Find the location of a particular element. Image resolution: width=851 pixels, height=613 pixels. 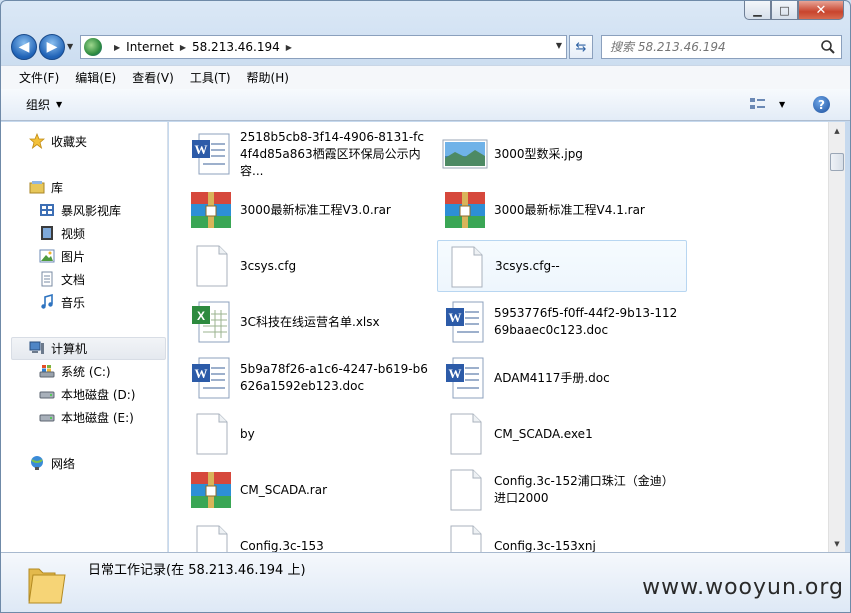

breadcrumb-internet: Internet is located at coordinates (150, 47).